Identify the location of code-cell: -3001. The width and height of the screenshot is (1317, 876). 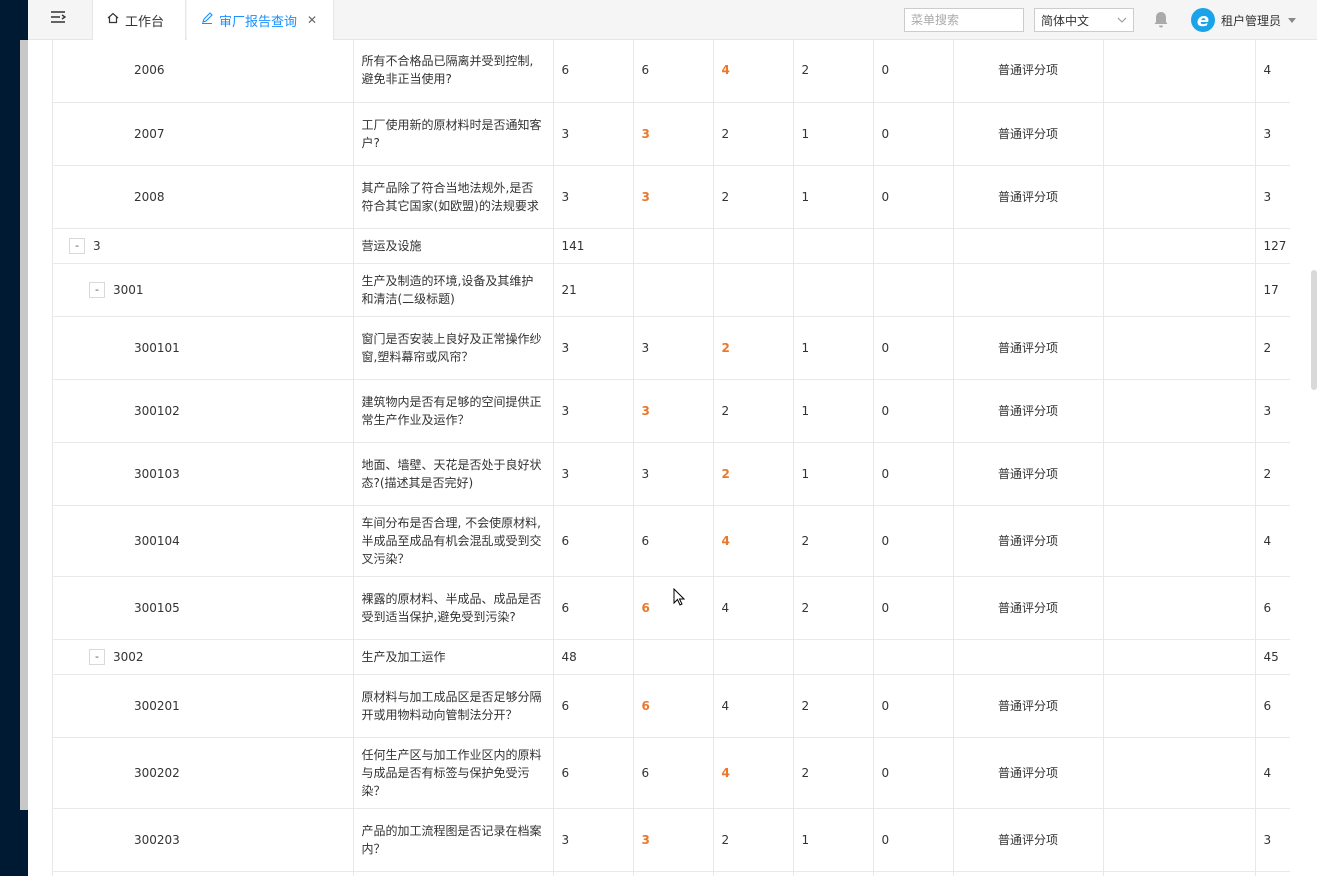
(203, 290).